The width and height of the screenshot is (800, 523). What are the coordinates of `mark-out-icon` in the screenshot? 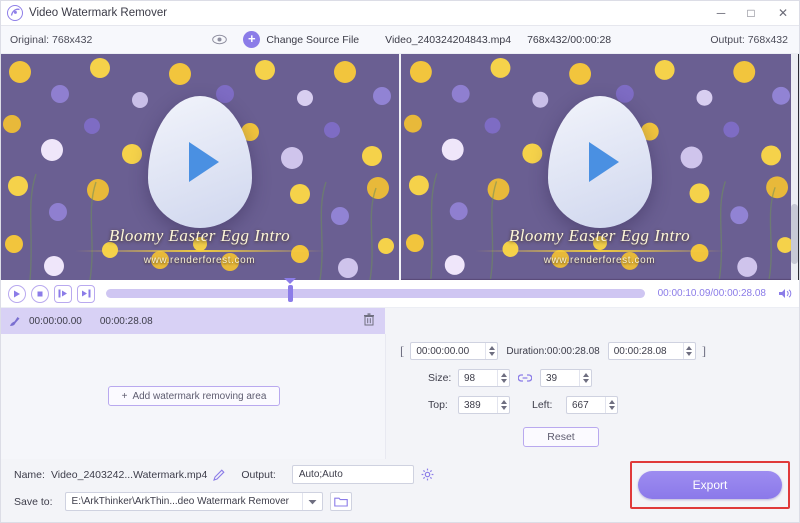 It's located at (86, 293).